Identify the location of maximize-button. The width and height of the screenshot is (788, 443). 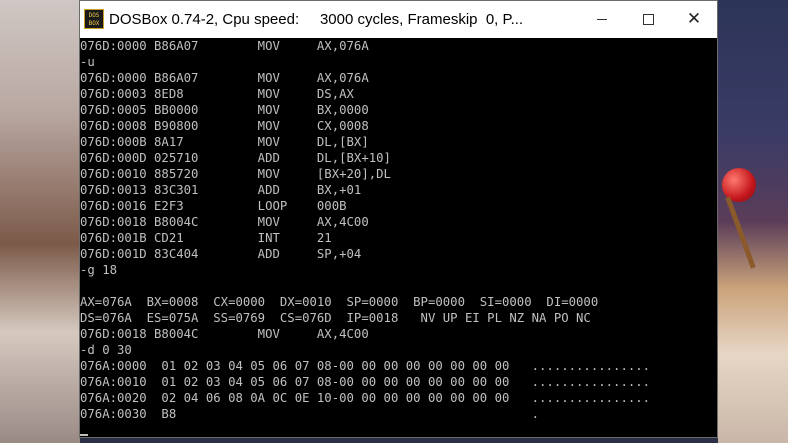
(648, 19).